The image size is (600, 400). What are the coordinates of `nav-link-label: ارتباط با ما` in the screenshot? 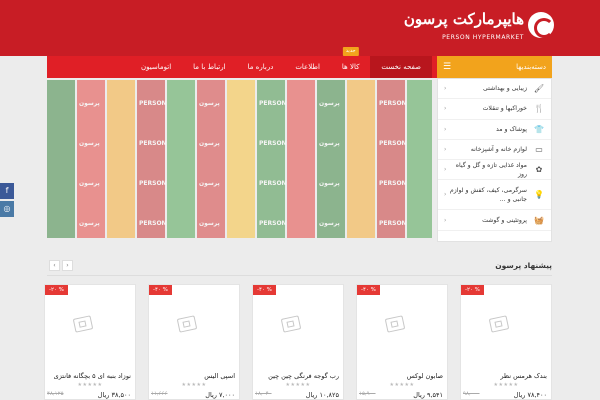 It's located at (209, 67).